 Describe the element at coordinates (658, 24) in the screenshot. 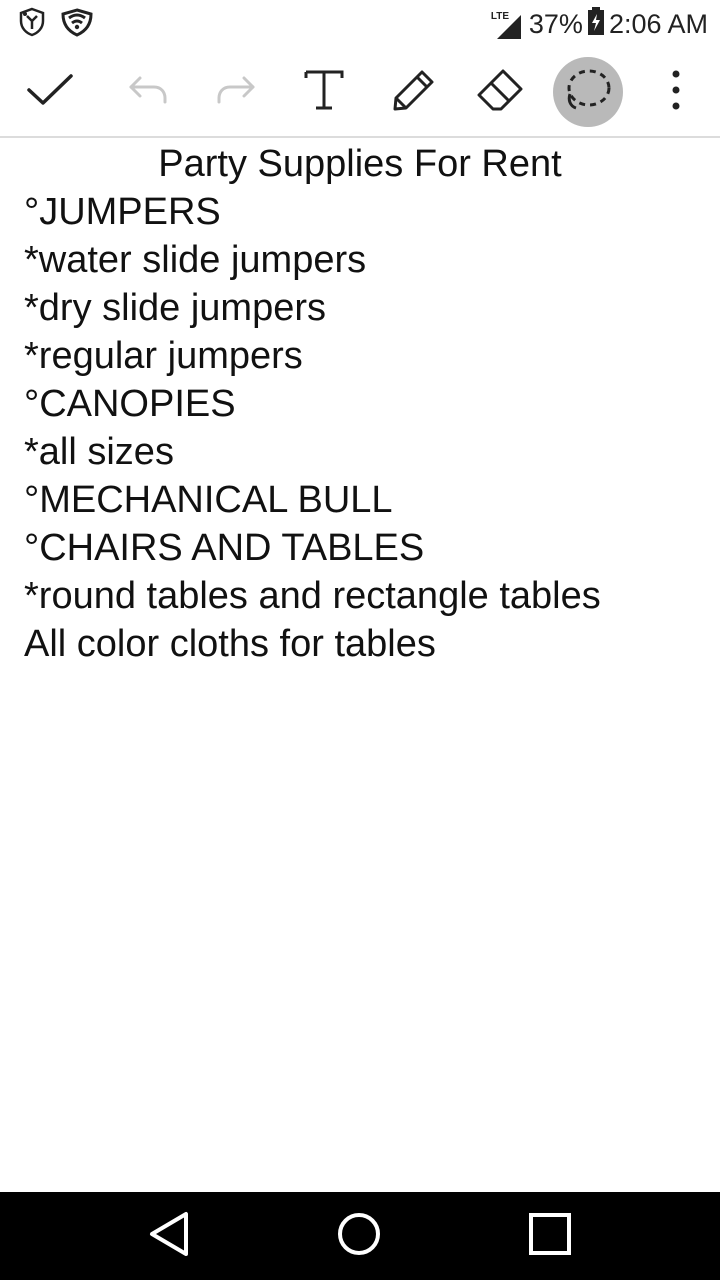

I see `clock: 2:06 AM` at that location.